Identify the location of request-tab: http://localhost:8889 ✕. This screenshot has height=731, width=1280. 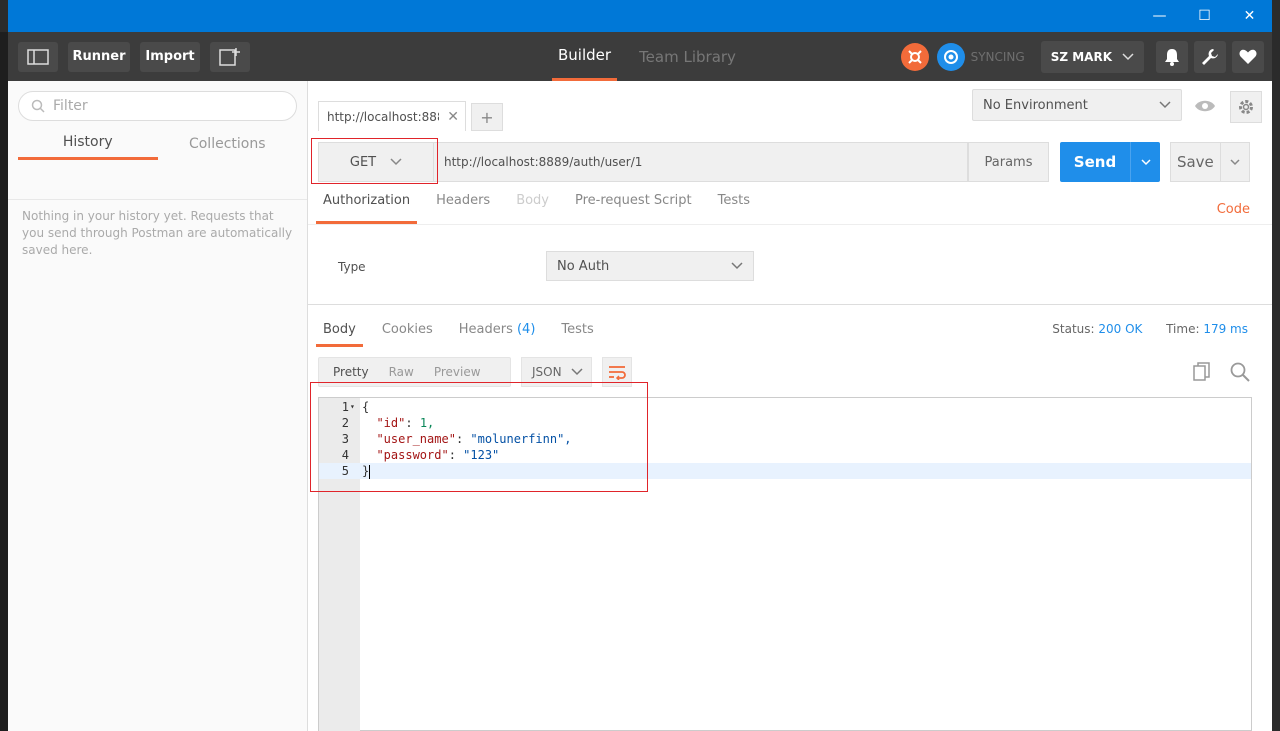
(392, 116).